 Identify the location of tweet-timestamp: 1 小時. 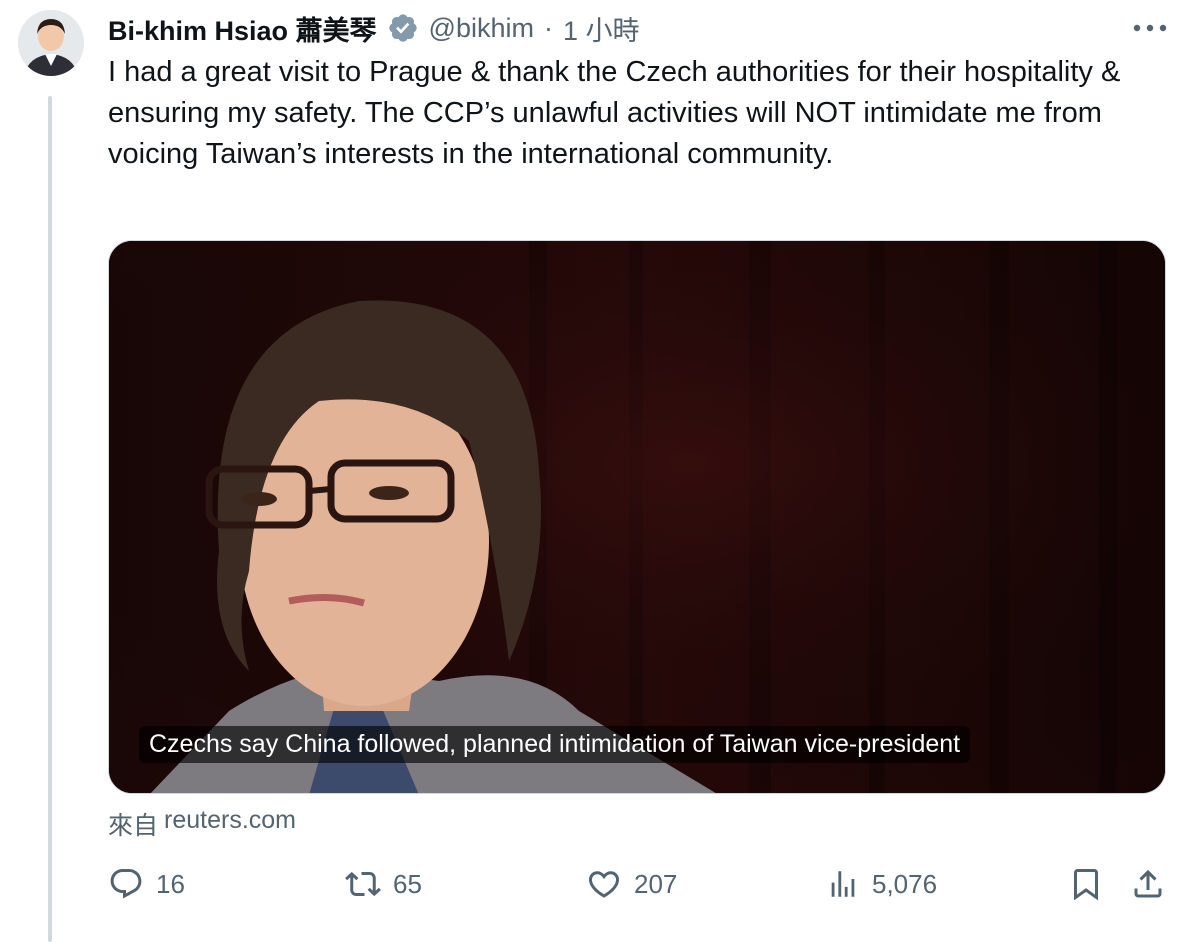
(601, 28).